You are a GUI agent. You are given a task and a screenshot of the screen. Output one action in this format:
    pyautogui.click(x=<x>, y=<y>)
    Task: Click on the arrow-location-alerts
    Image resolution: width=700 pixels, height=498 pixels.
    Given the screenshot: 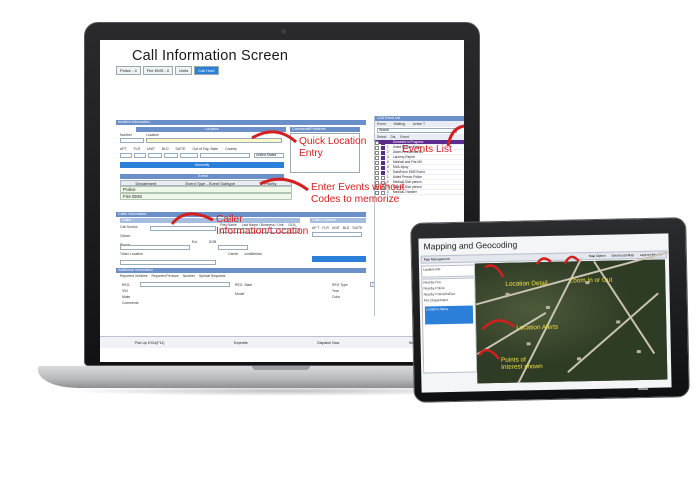 What is the action you would take?
    pyautogui.click(x=498, y=325)
    